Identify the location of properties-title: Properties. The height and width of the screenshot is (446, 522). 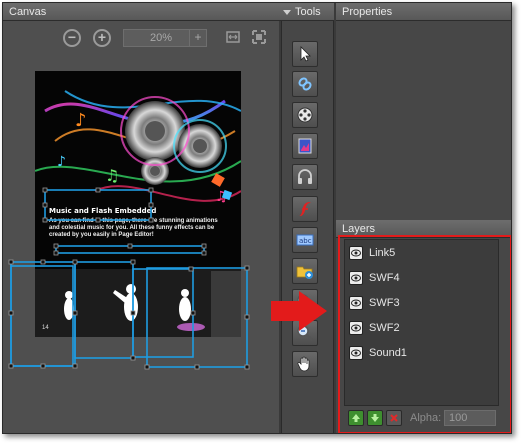
(367, 12).